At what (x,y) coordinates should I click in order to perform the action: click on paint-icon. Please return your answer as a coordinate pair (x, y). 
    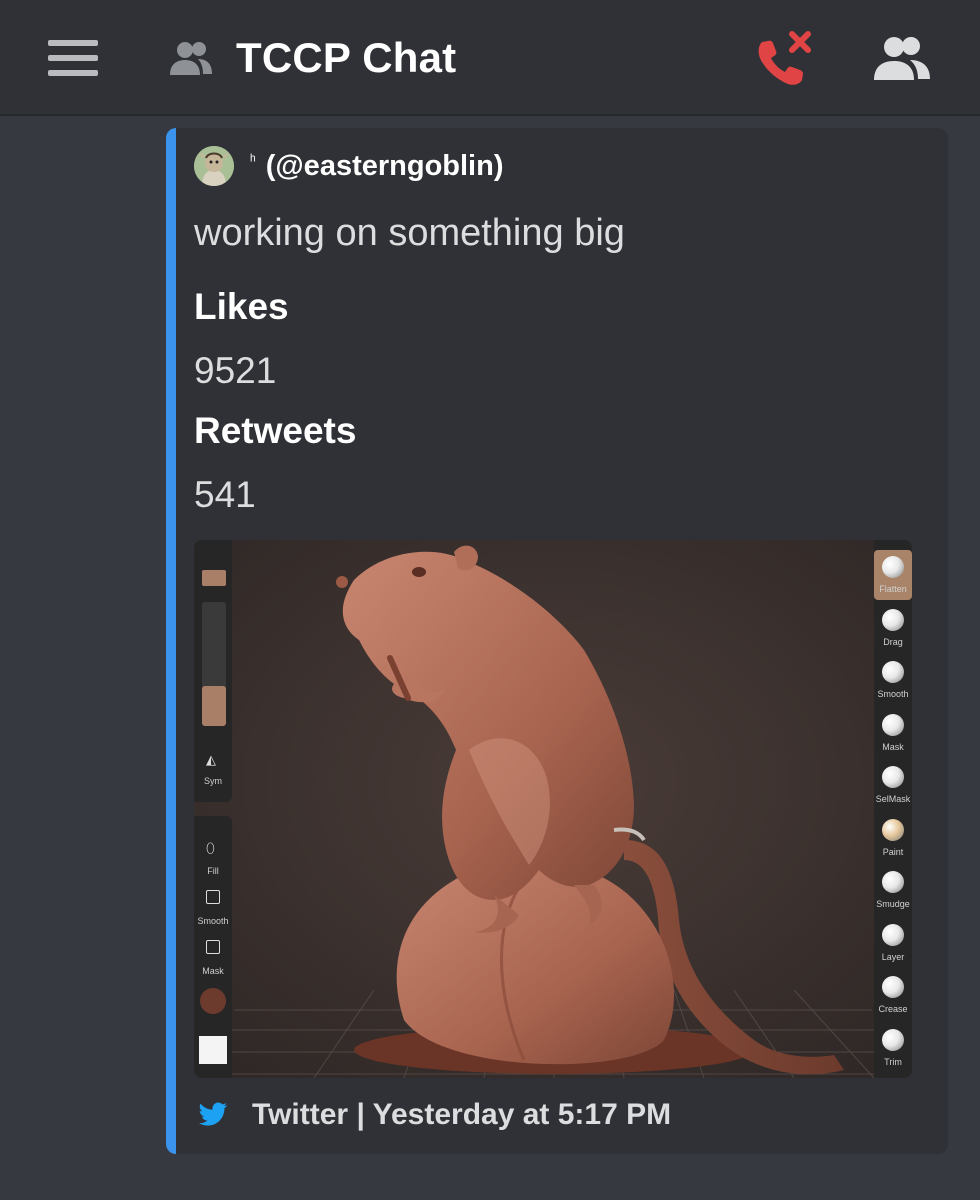
    Looking at the image, I should click on (893, 829).